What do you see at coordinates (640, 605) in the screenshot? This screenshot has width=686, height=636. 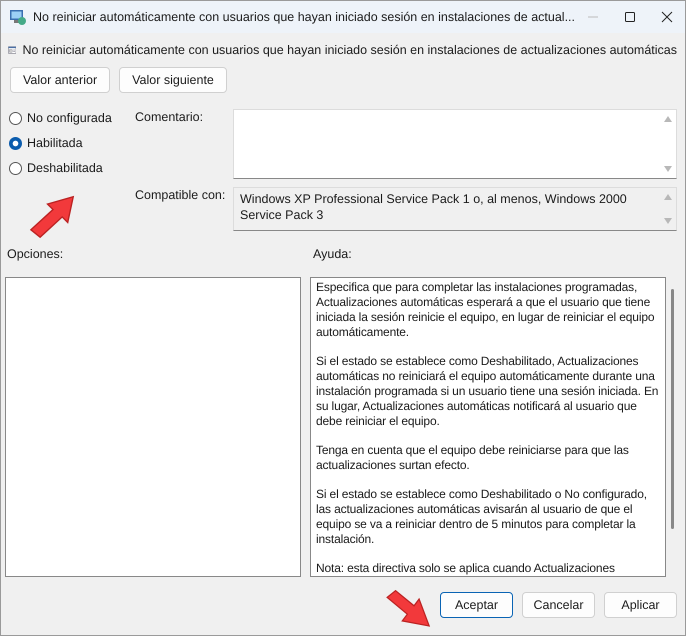 I see `dialog-button: Aplicar` at bounding box center [640, 605].